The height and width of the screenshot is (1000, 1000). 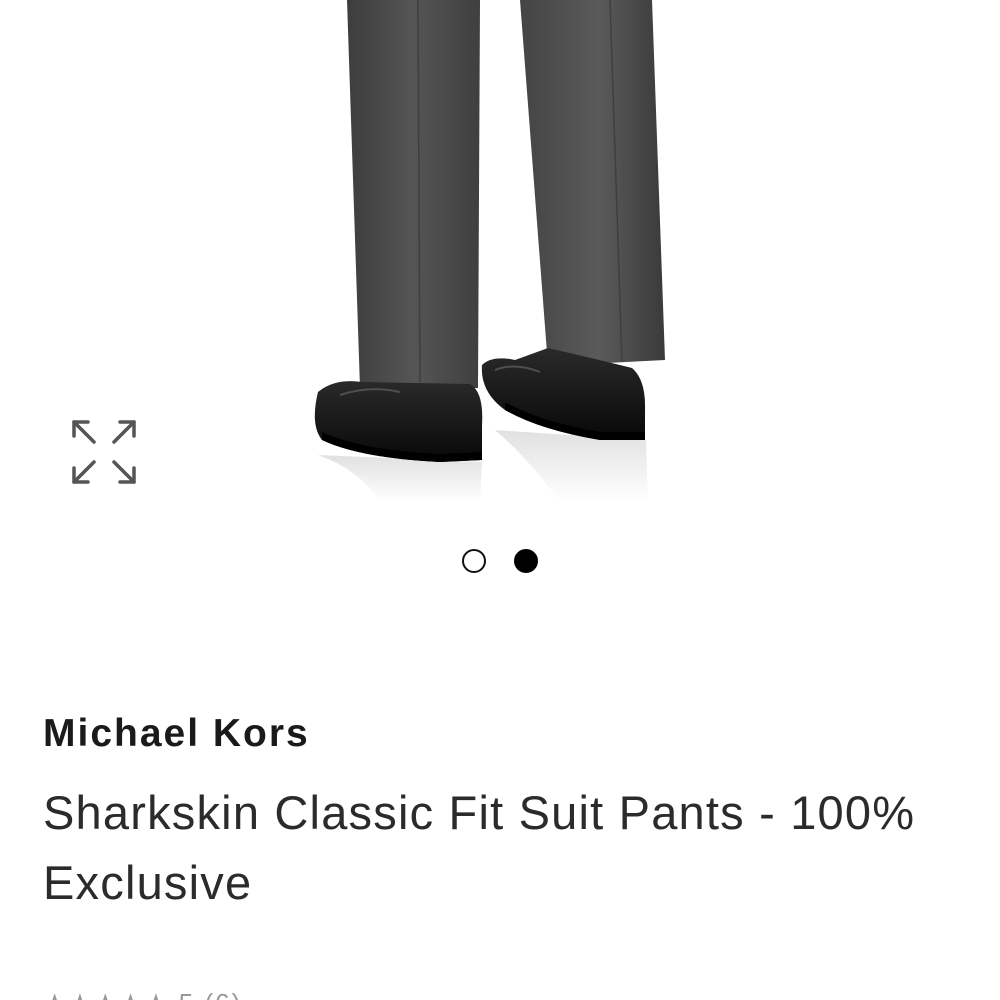 I want to click on expand-arrows-icon, so click(x=104, y=452).